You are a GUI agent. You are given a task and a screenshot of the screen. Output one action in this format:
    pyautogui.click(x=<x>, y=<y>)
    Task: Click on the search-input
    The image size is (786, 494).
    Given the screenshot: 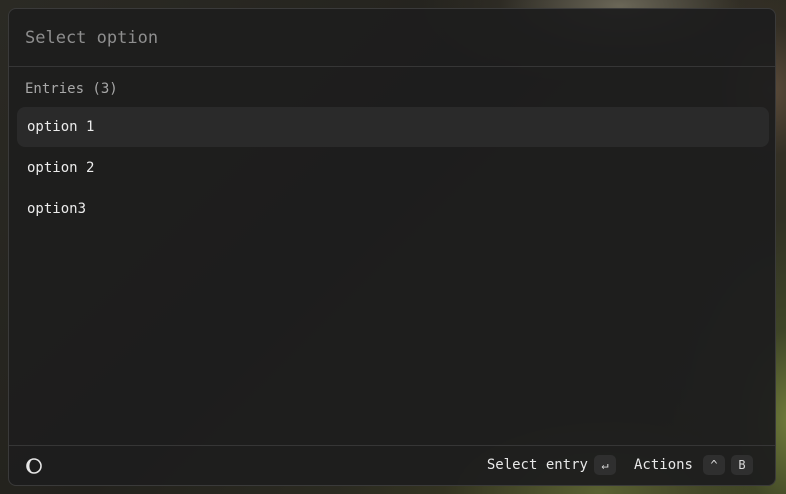 What is the action you would take?
    pyautogui.click(x=375, y=37)
    